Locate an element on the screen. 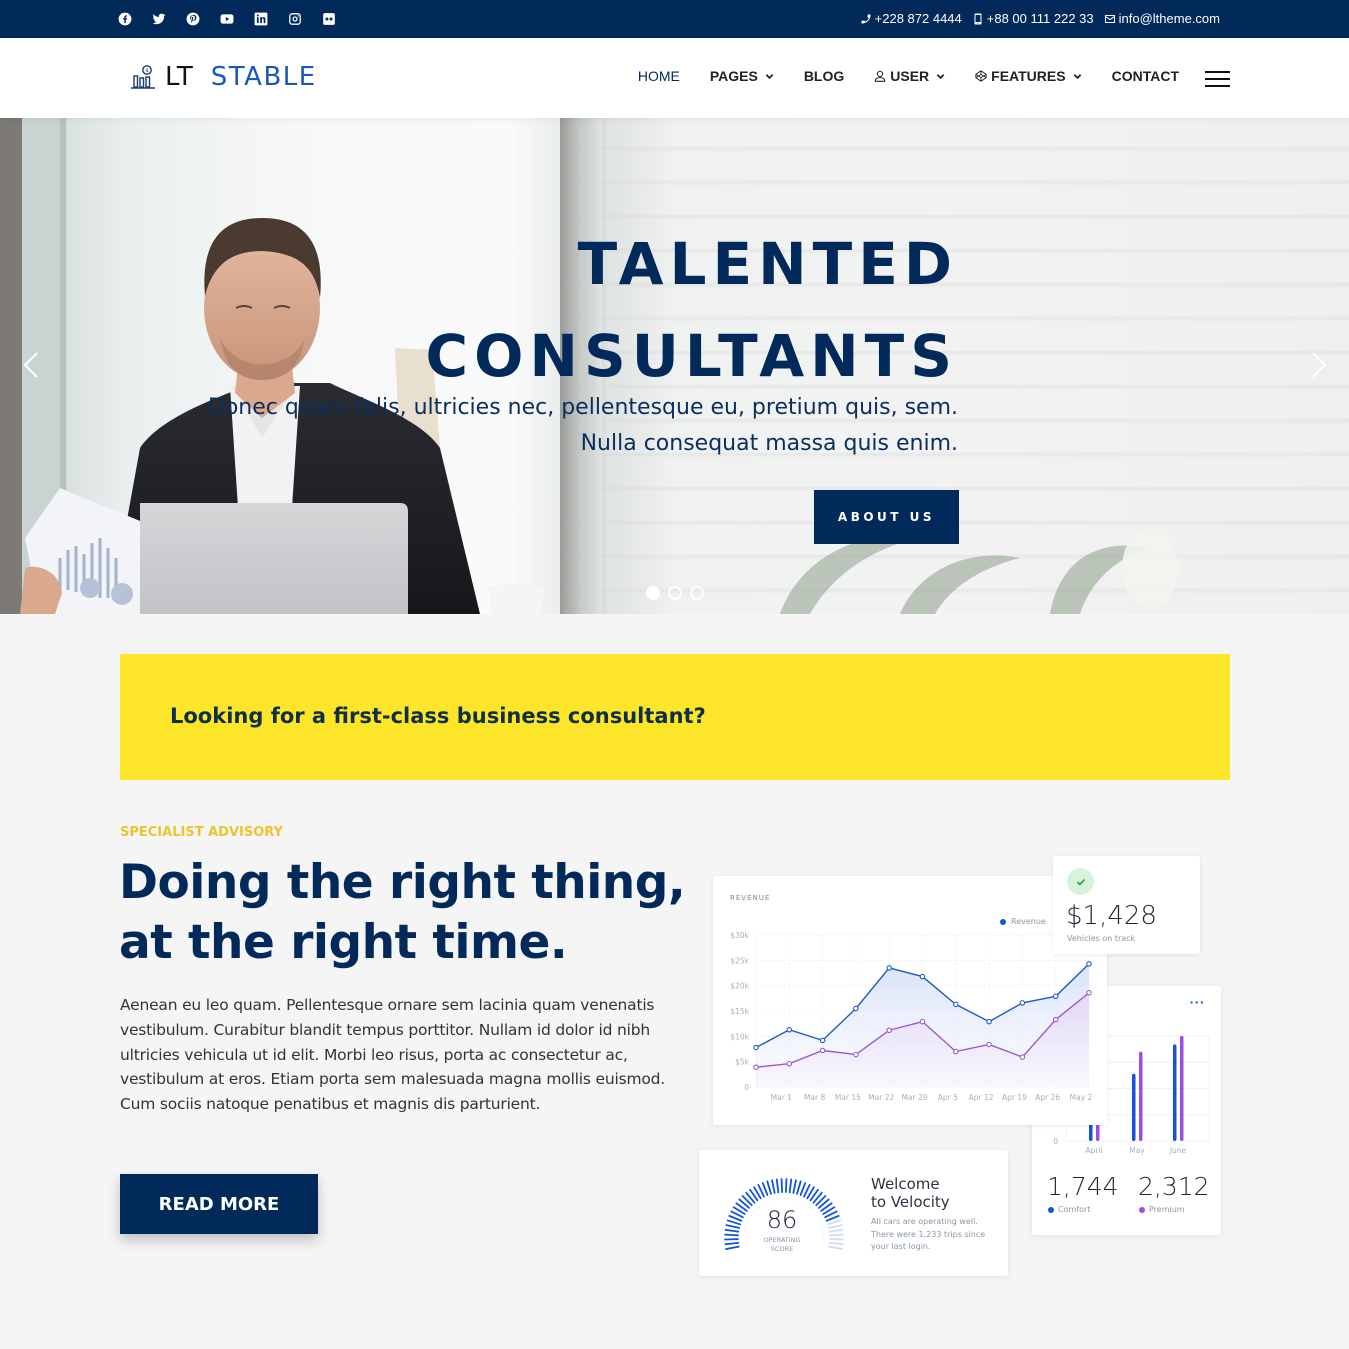 The width and height of the screenshot is (1349, 1349). y-tick-label: 0 is located at coordinates (746, 1087).